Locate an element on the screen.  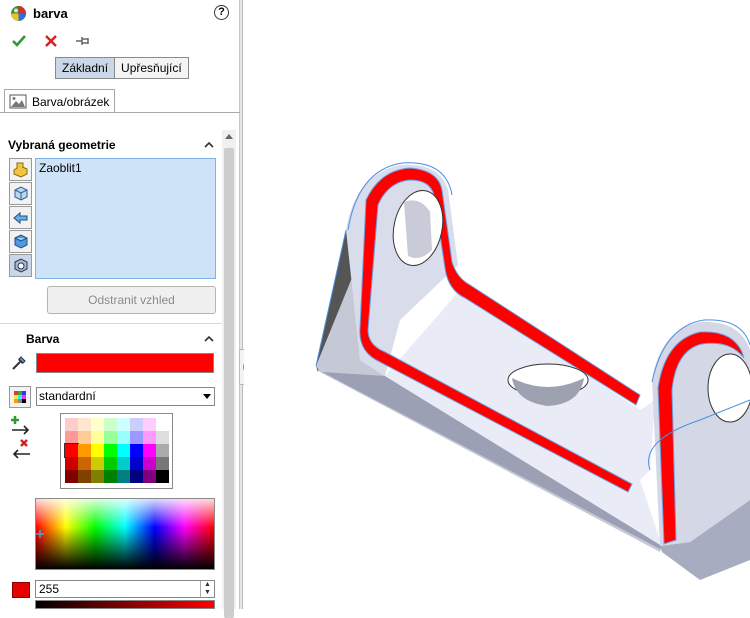
tab-color-image: Barva/obrázek is located at coordinates (59, 101).